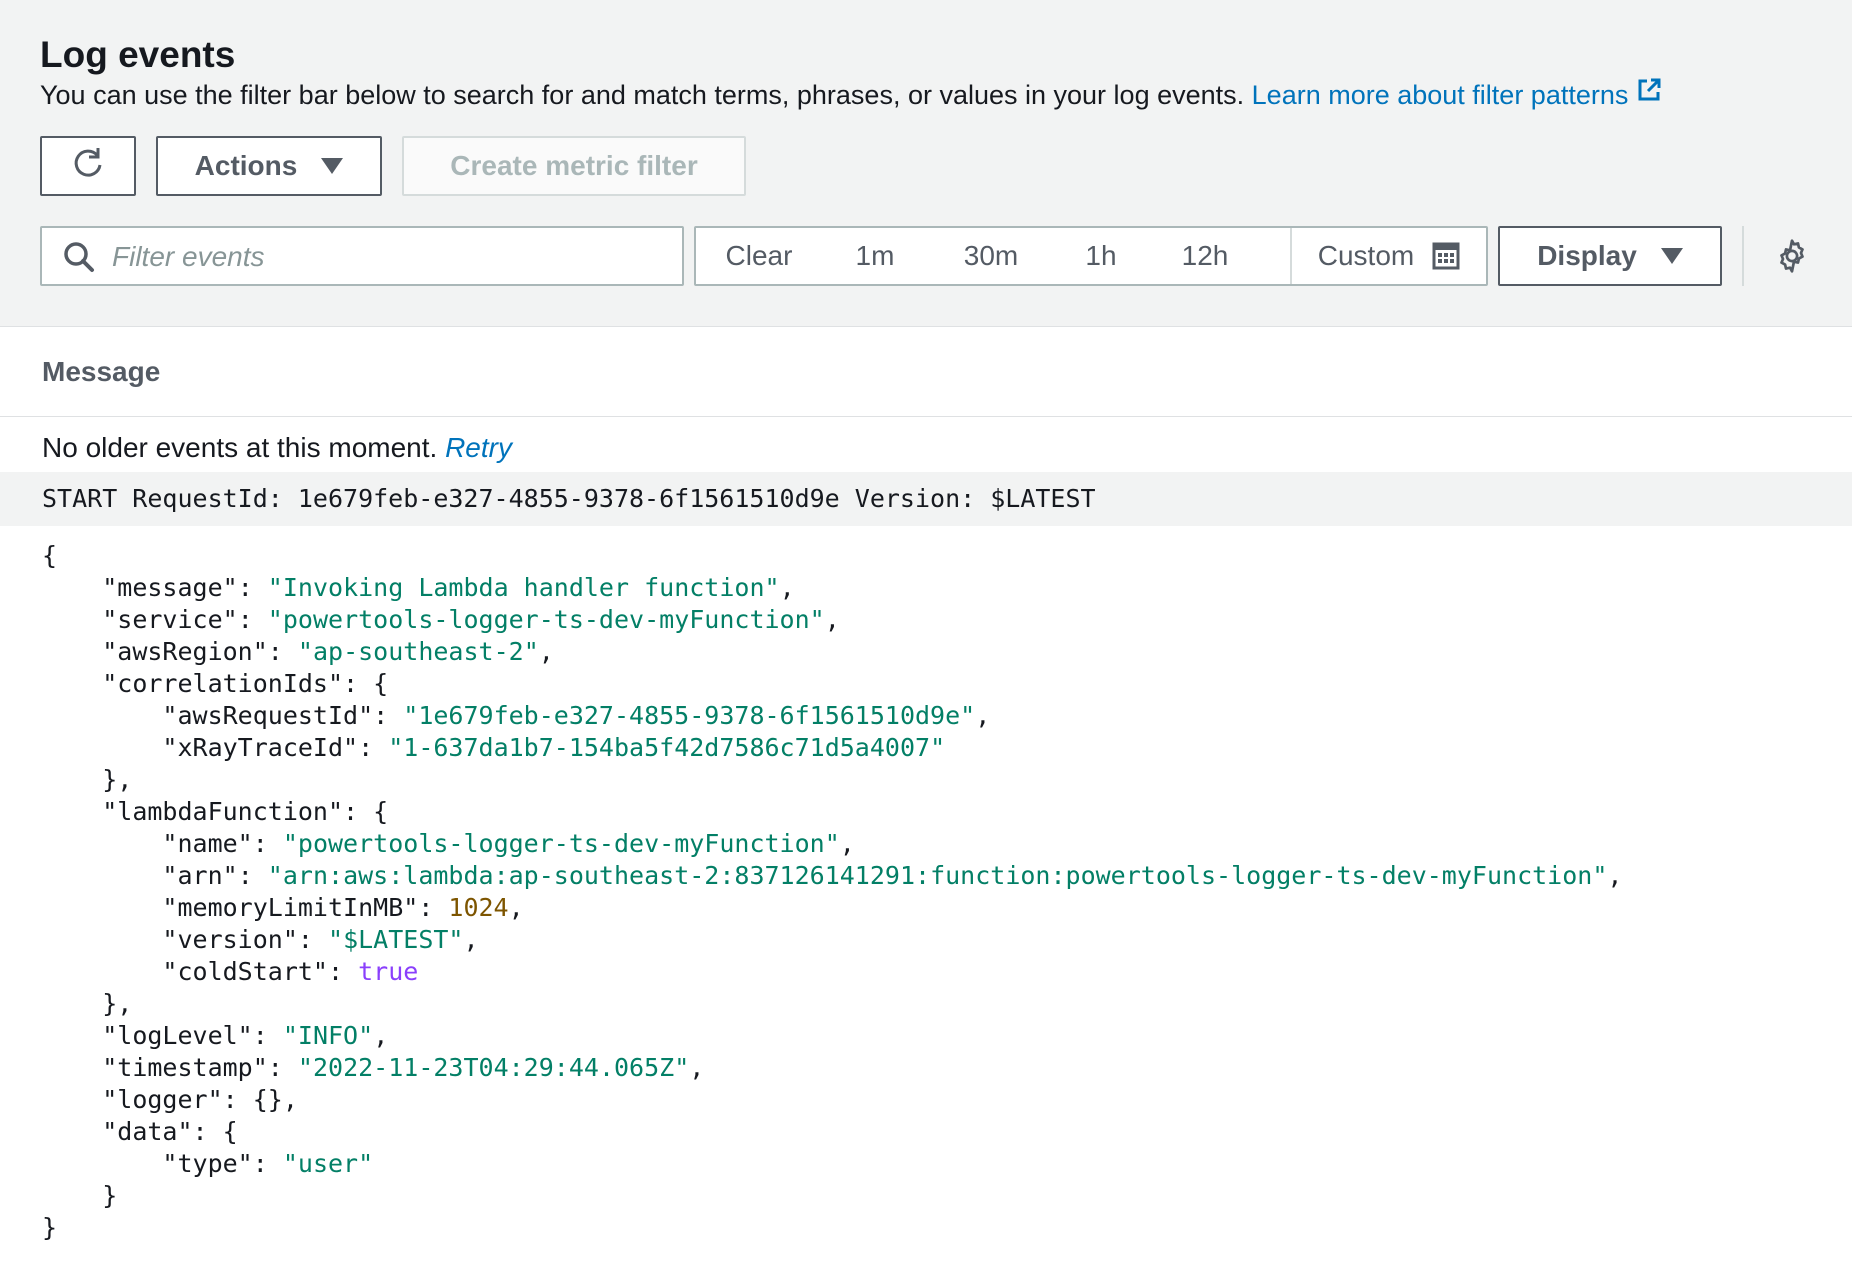  I want to click on no-older-events-row: No older events at this moment. Retry, so click(277, 448).